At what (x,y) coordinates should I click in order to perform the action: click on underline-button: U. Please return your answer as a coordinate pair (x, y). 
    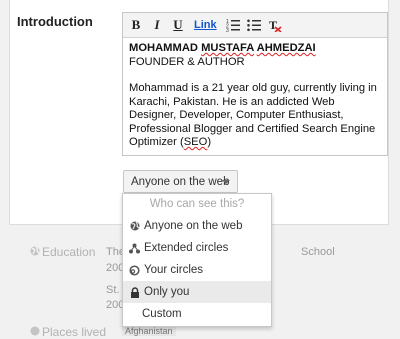
    Looking at the image, I should click on (178, 25).